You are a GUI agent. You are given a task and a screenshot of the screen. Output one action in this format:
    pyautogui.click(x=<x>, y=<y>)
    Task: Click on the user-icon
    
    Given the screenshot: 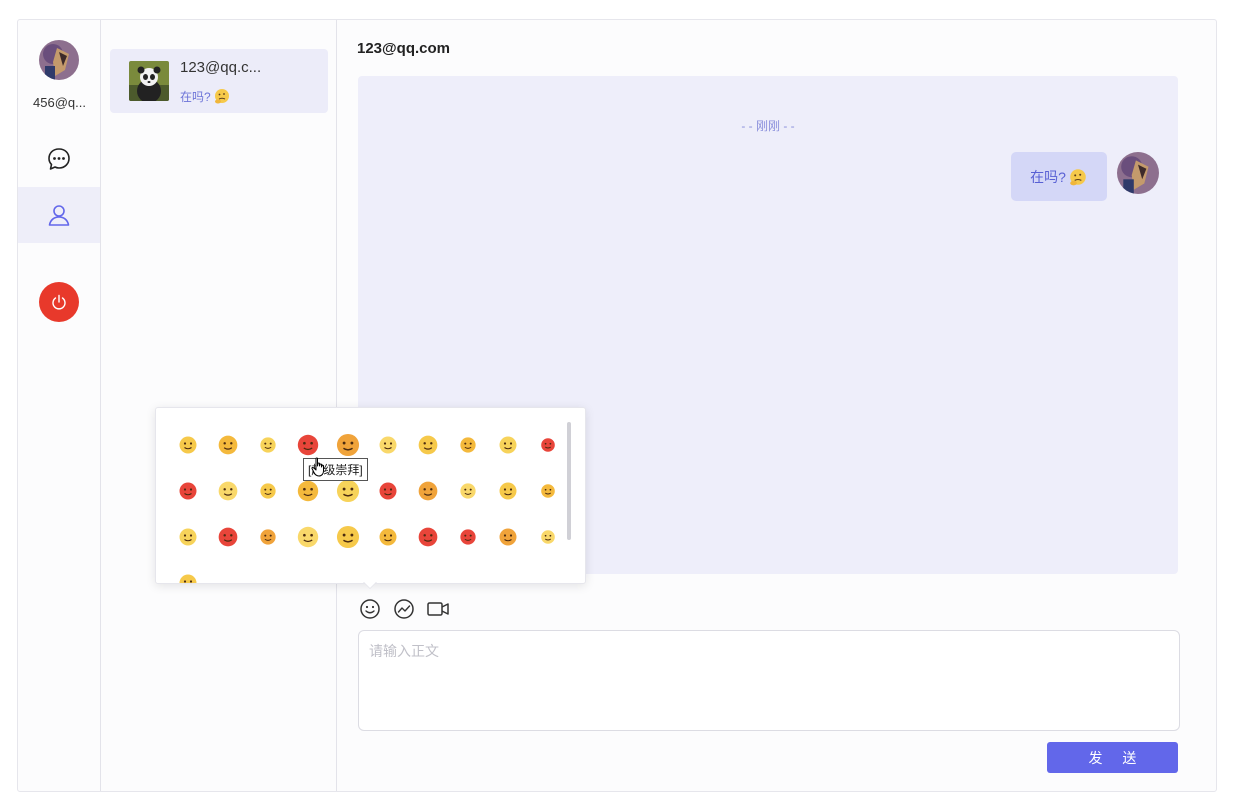 What is the action you would take?
    pyautogui.click(x=59, y=215)
    